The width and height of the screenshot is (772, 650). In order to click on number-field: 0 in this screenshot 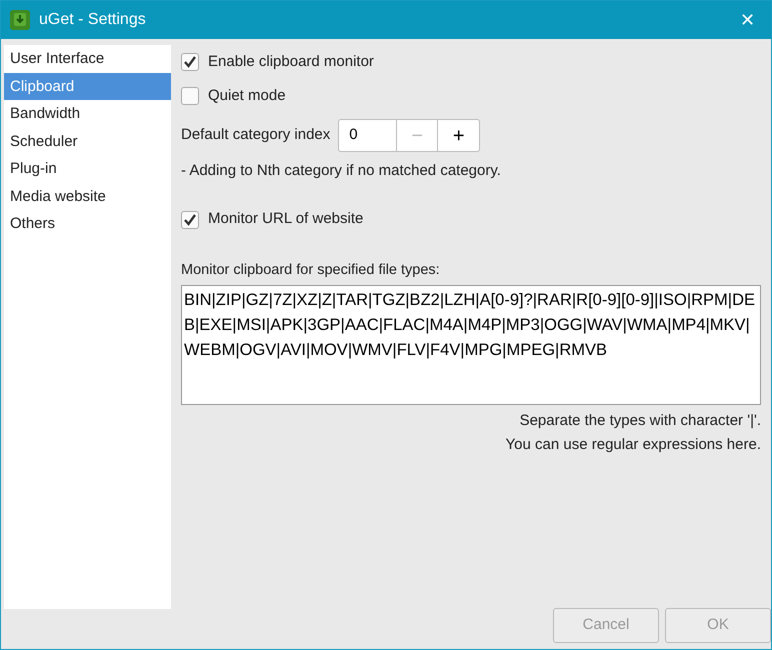, I will do `click(367, 135)`.